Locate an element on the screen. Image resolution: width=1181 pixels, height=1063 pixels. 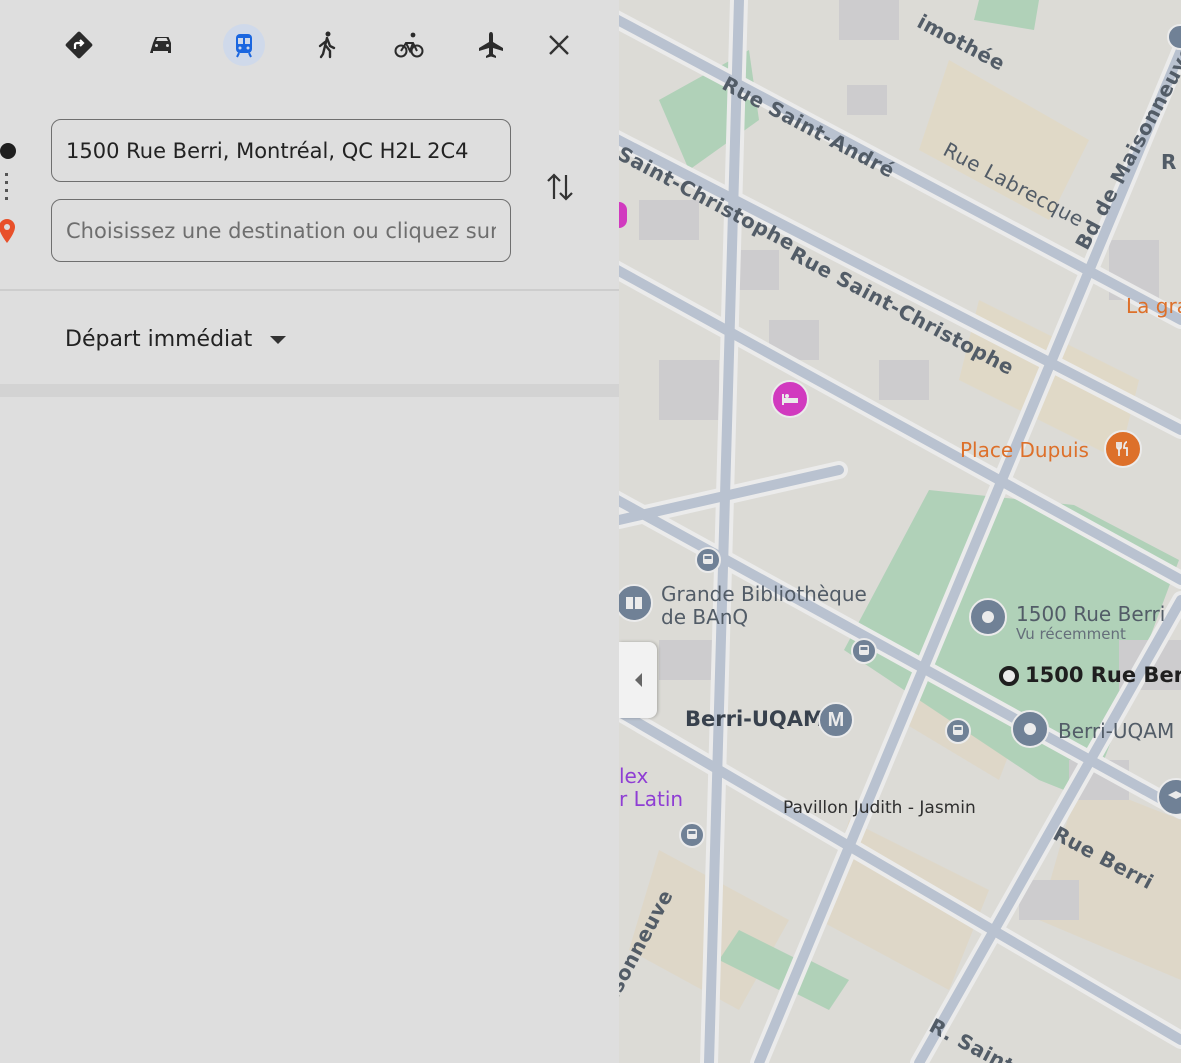
departure-time-dropdown: Départ immédiat is located at coordinates (176, 339).